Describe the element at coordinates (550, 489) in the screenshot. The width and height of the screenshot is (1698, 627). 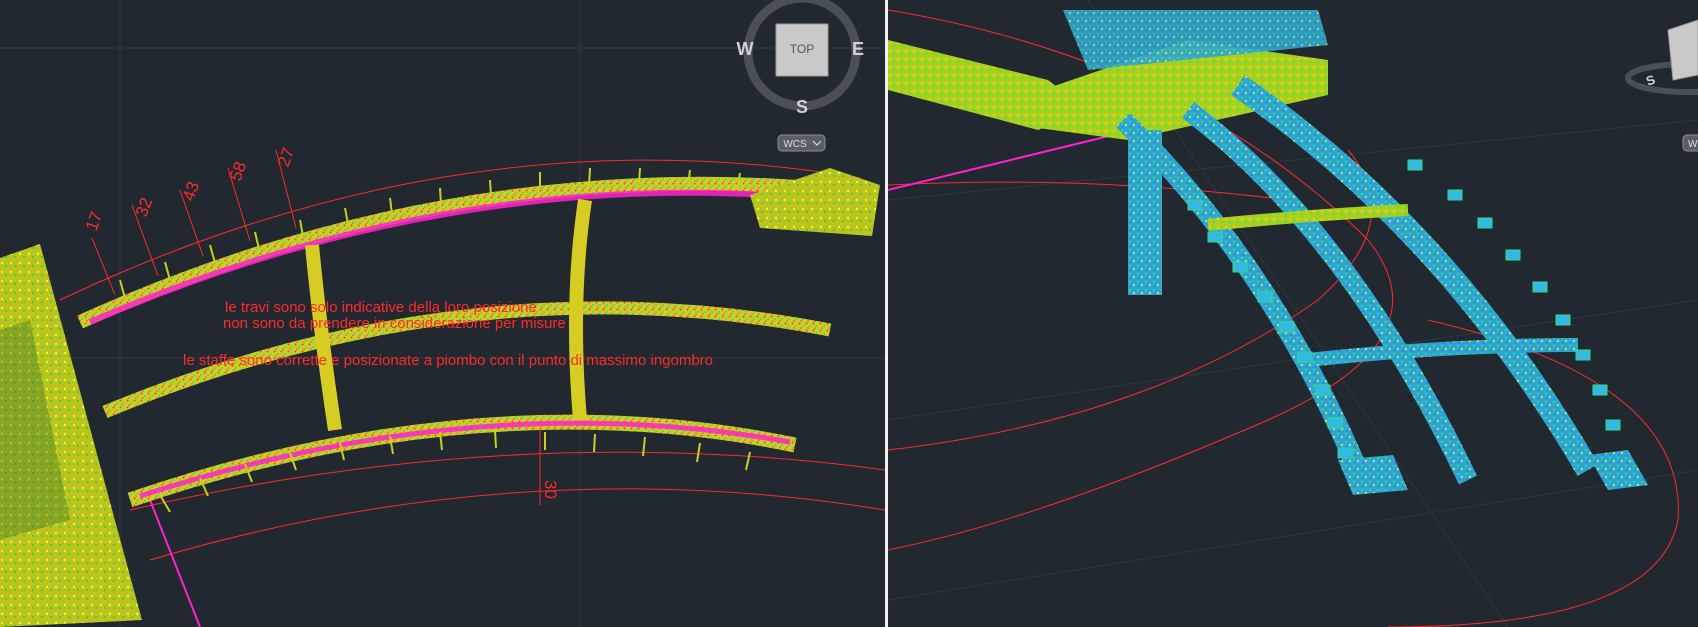
I see `dimension-30: 30` at that location.